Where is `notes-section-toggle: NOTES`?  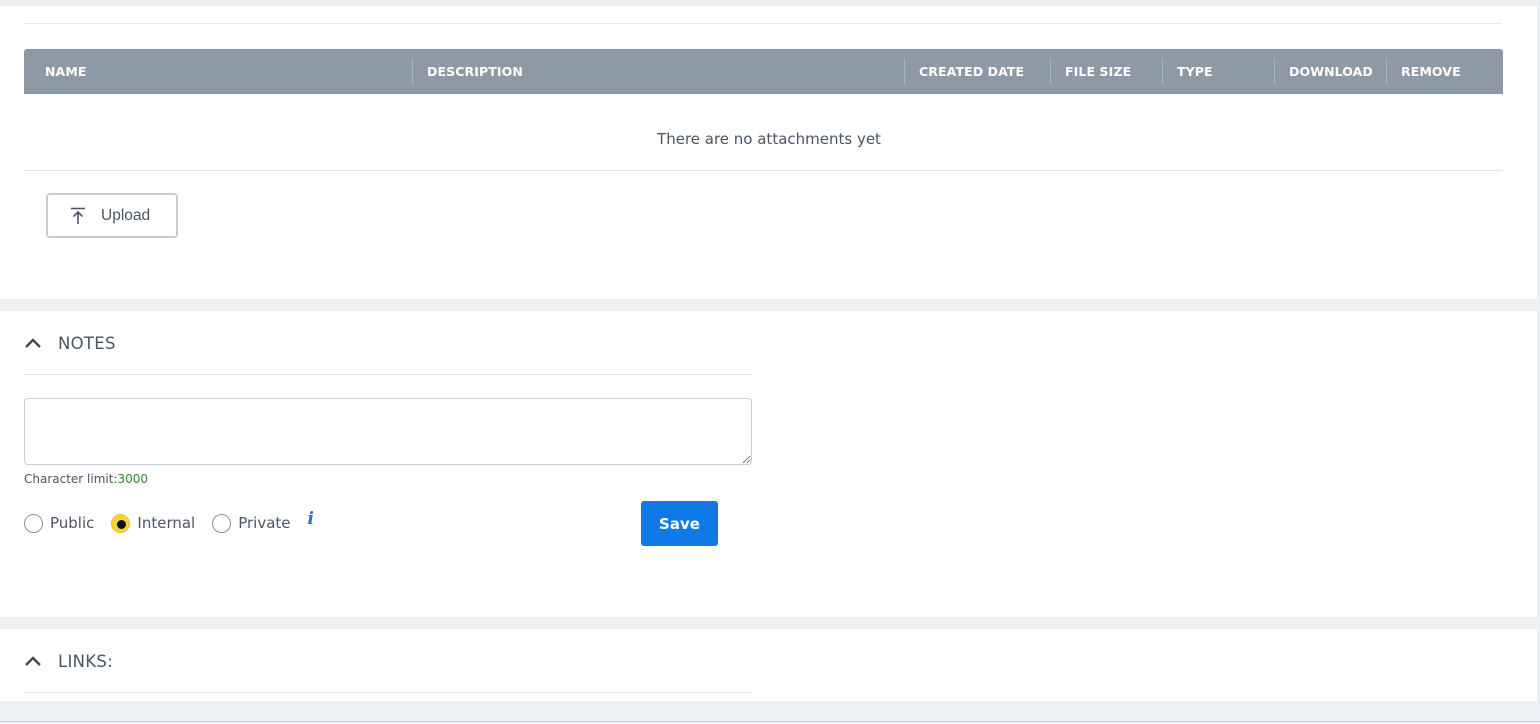 notes-section-toggle: NOTES is located at coordinates (70, 343).